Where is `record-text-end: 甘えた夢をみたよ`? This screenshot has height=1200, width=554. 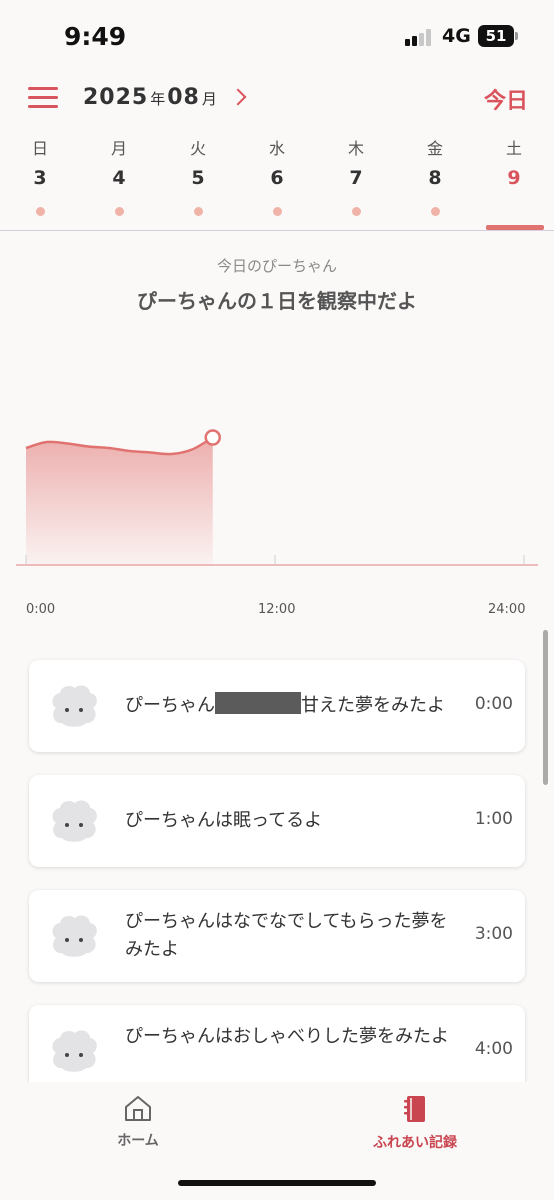 record-text-end: 甘えた夢をみたよ is located at coordinates (373, 705).